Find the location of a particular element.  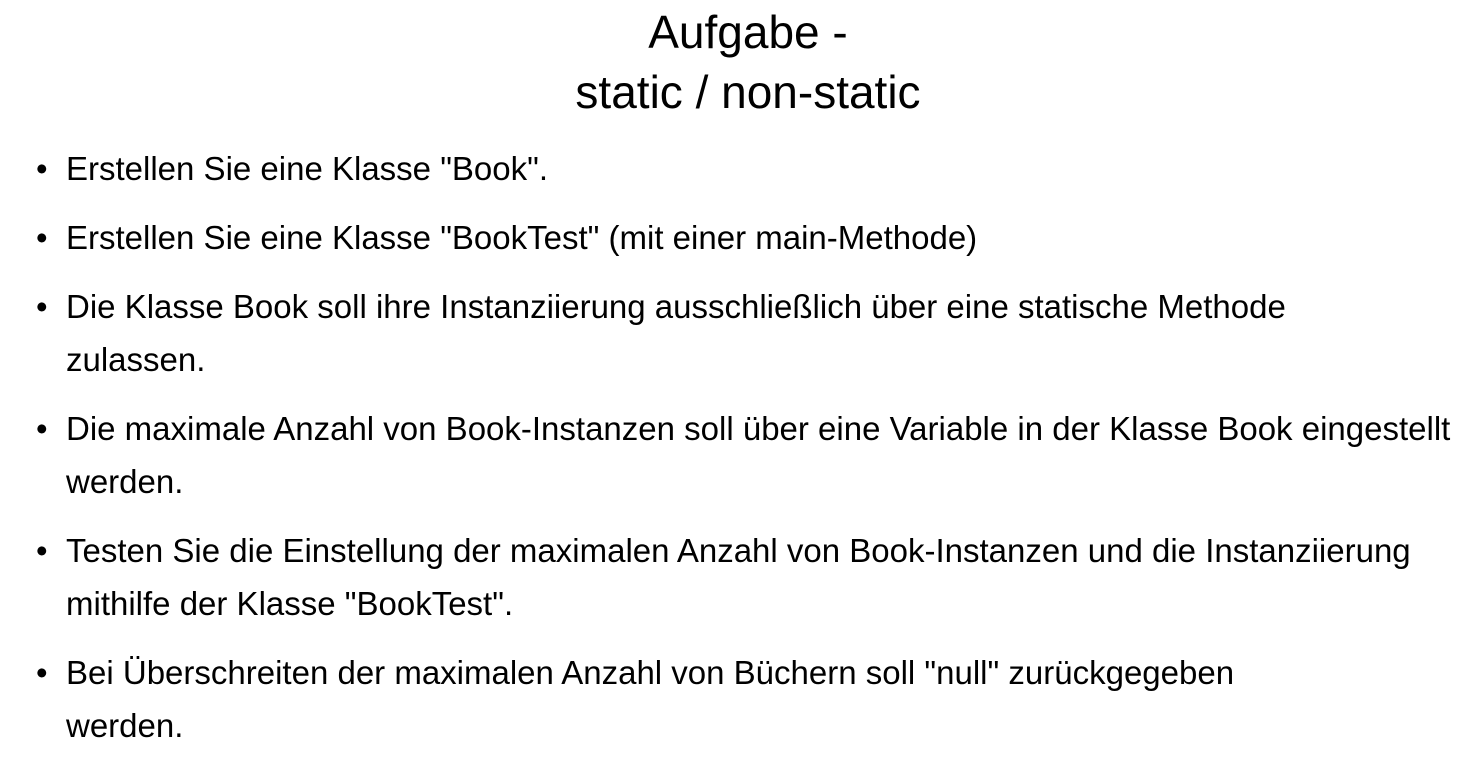

bullet-text: Erstellen Sie eine Klasse "Book". is located at coordinates (307, 168).